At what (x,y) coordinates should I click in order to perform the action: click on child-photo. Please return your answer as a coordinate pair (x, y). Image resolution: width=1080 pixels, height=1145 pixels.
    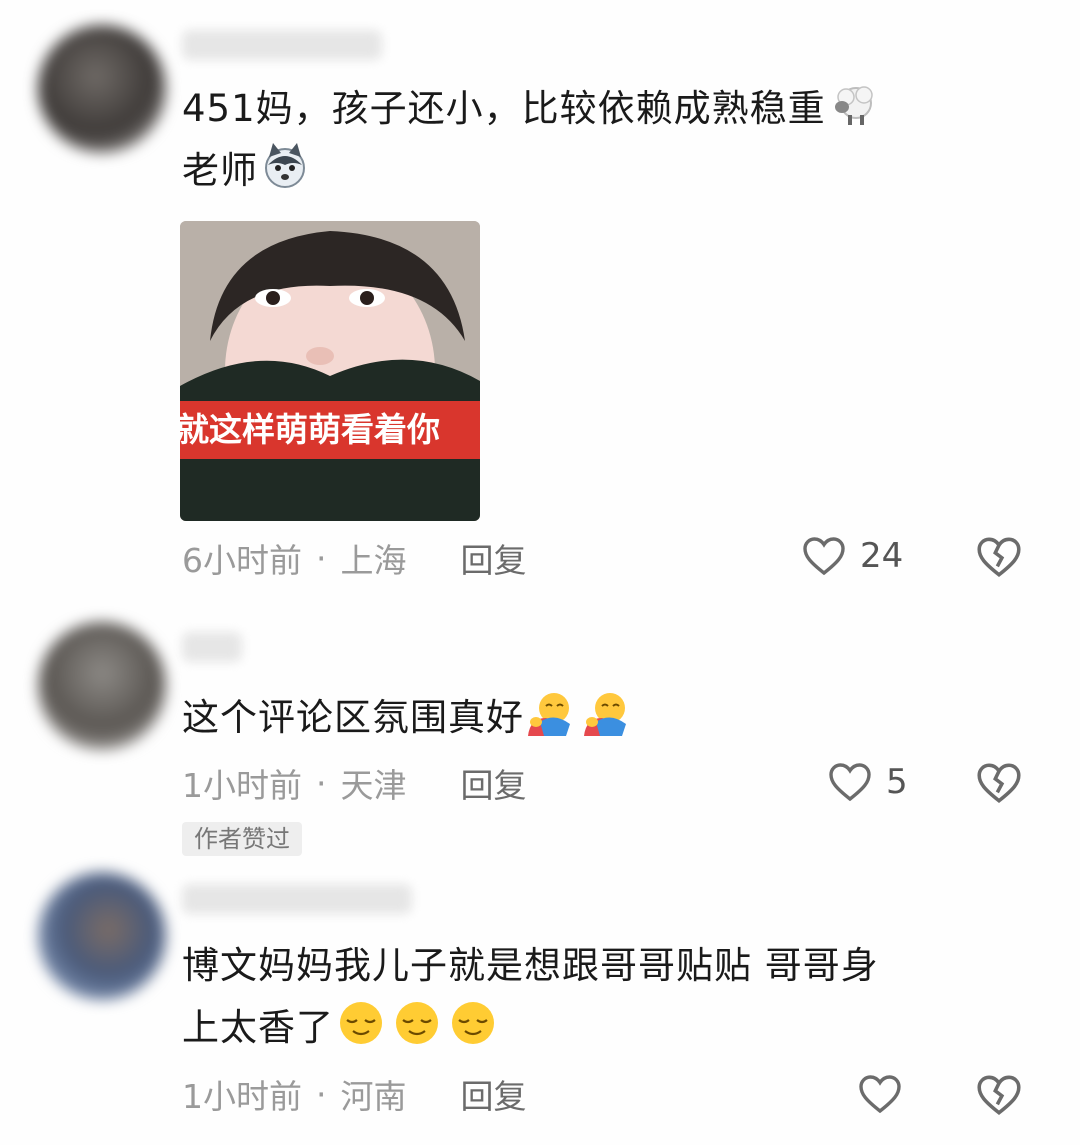
    Looking at the image, I should click on (330, 371).